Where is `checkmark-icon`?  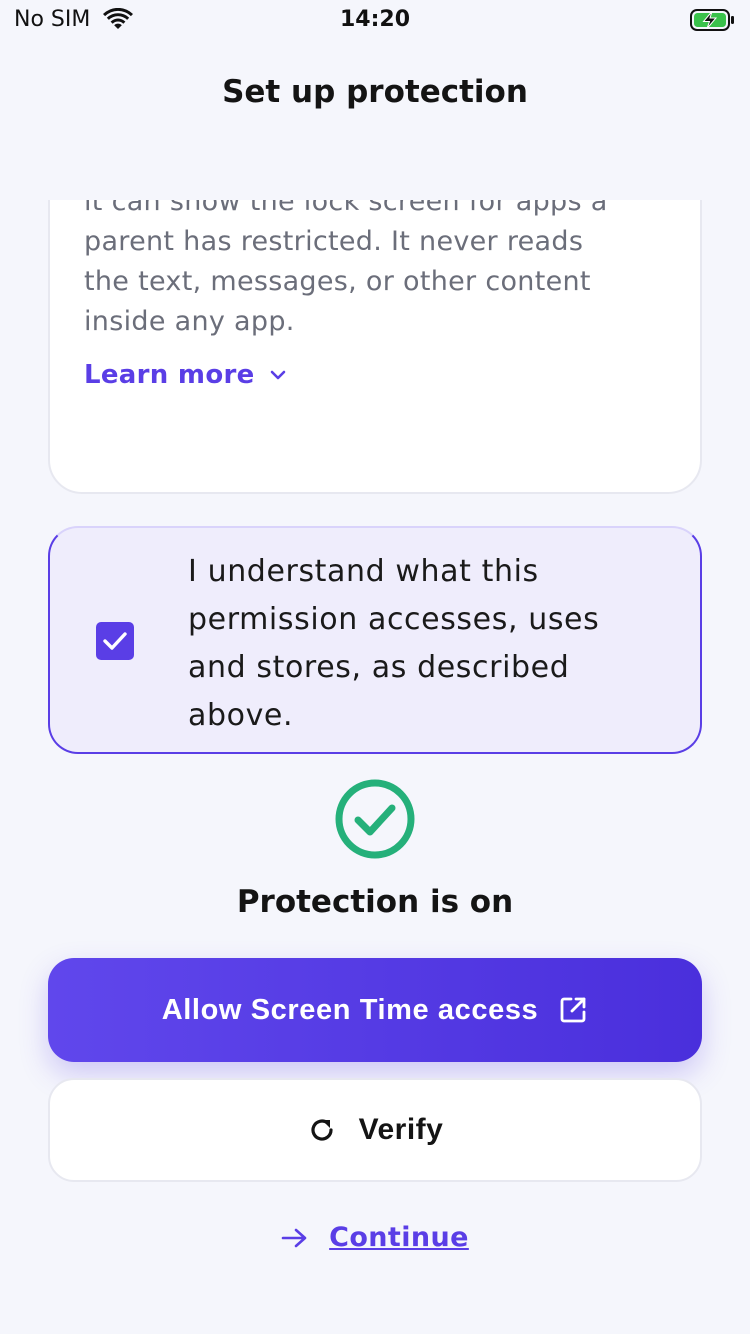
checkmark-icon is located at coordinates (115, 641).